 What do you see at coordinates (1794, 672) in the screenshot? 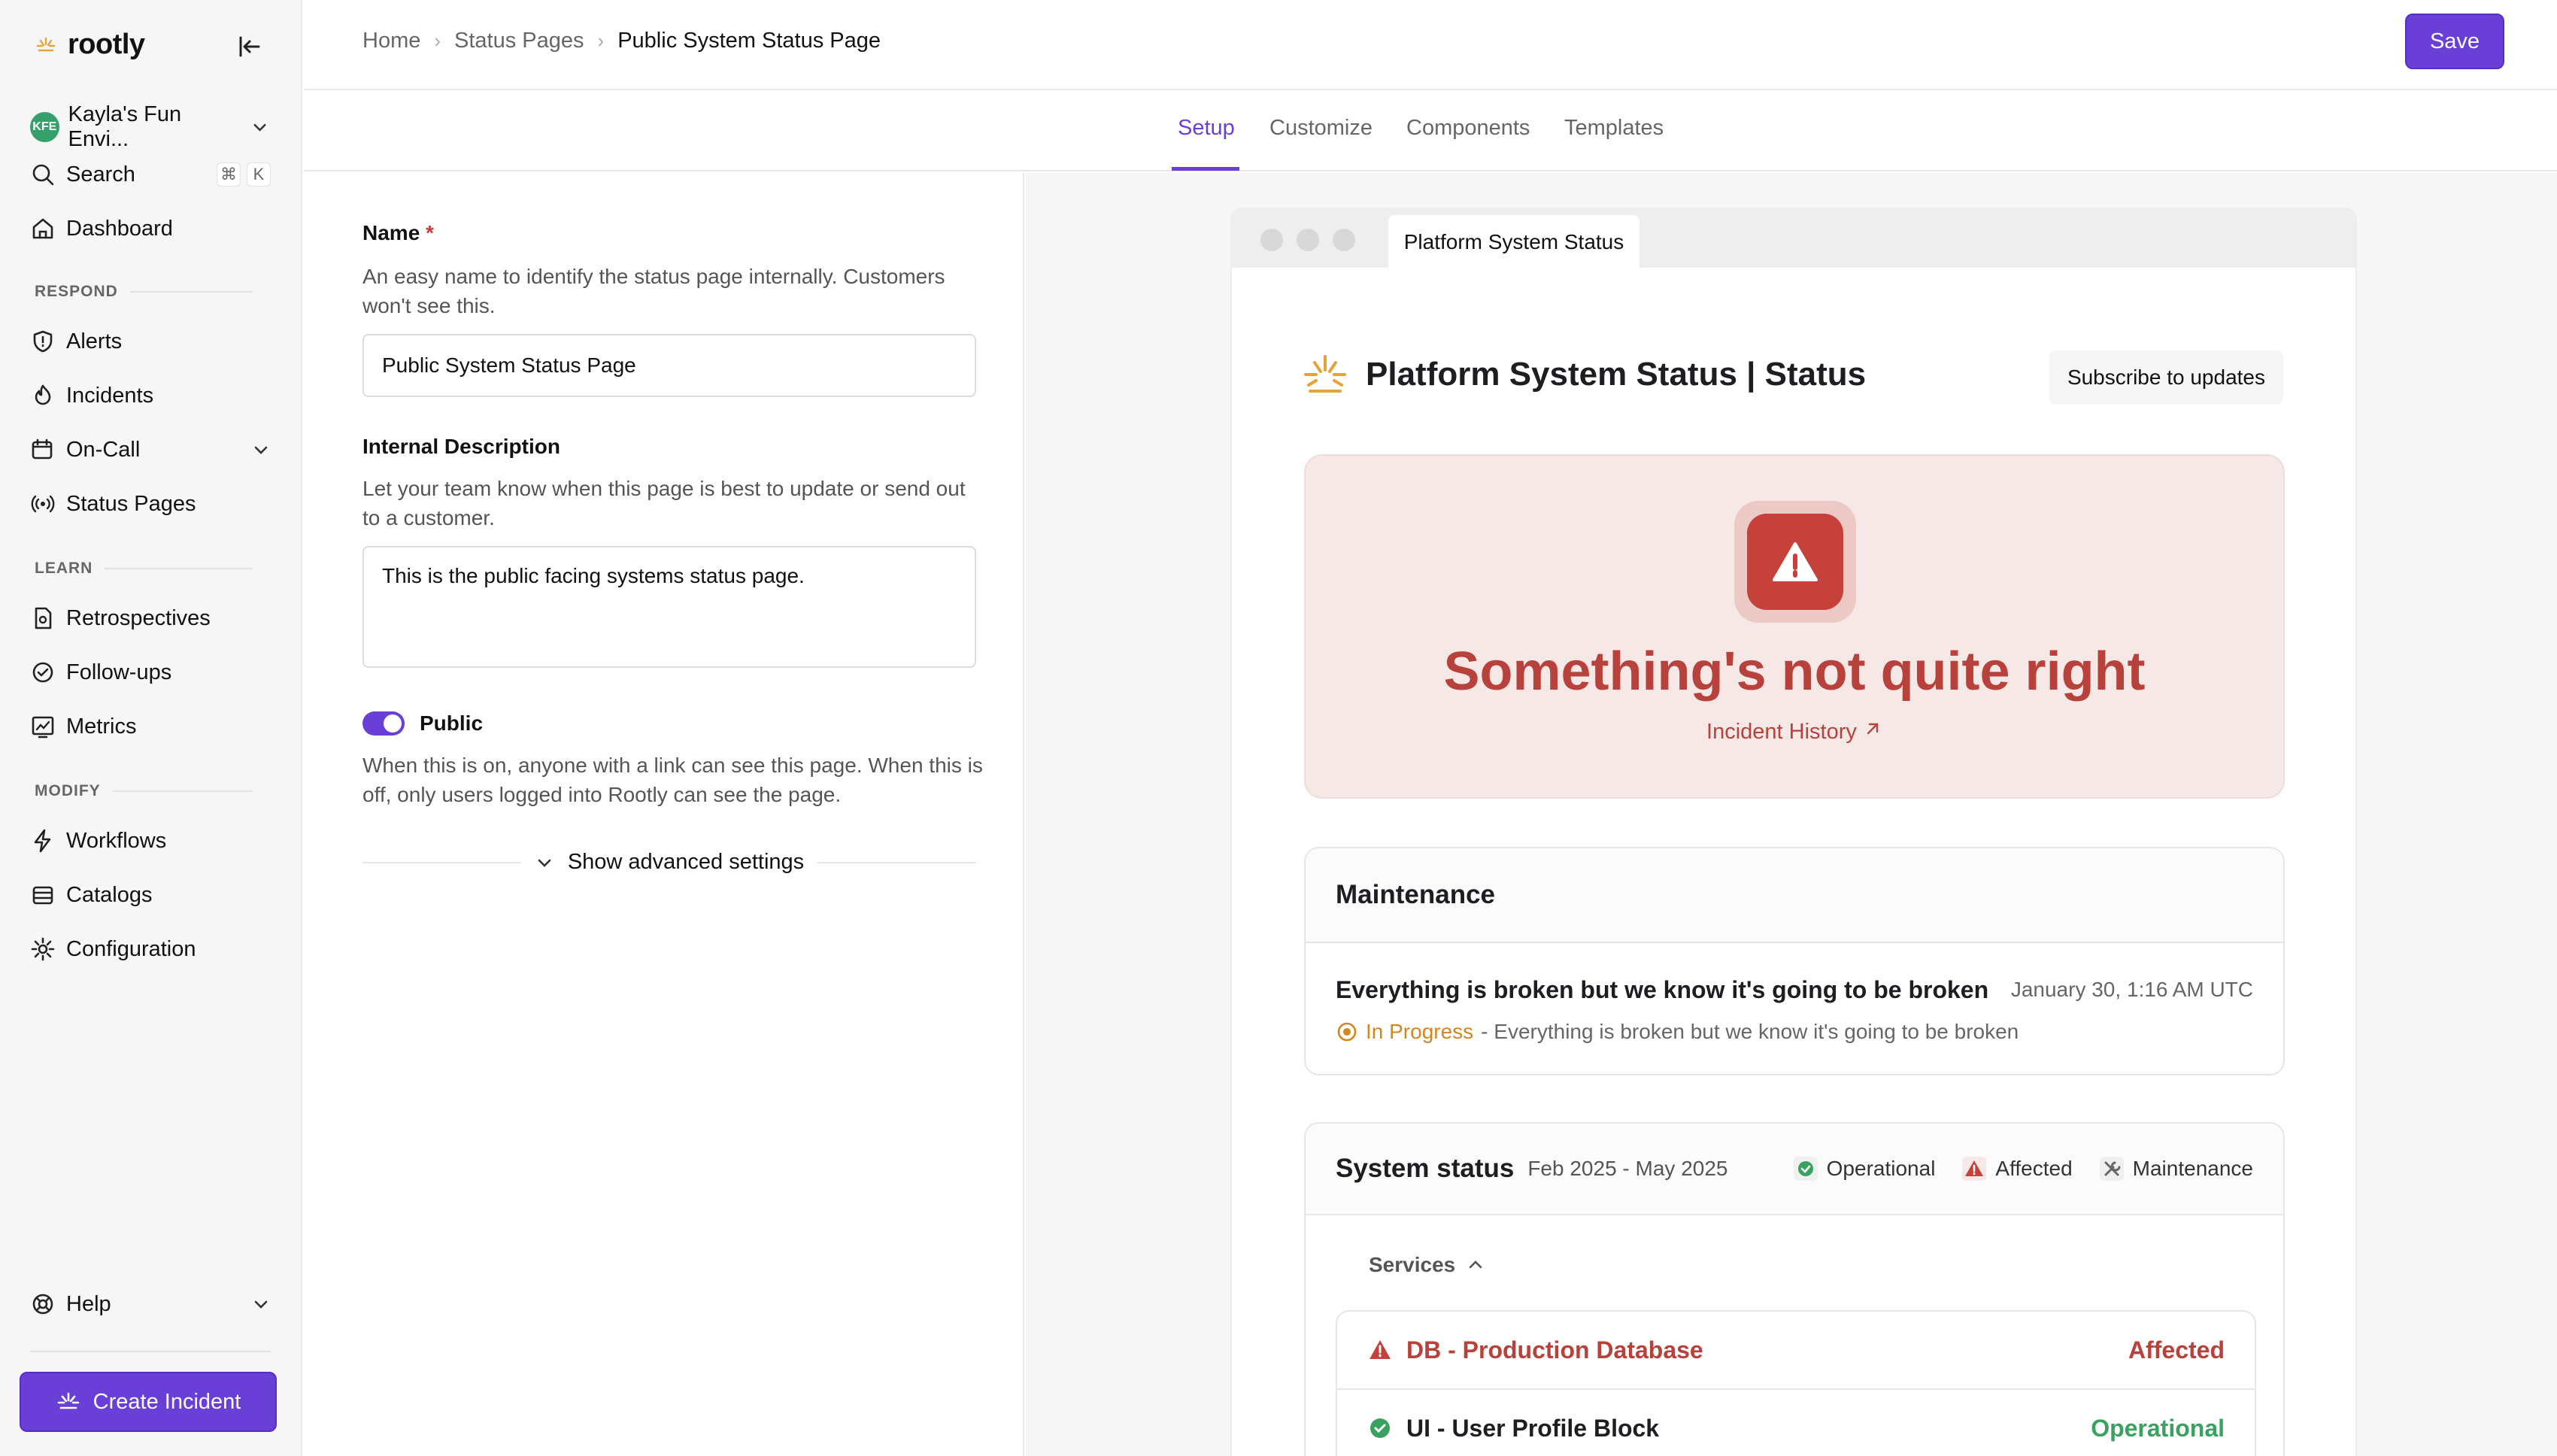
I see `alert-message: Something's not quite right` at bounding box center [1794, 672].